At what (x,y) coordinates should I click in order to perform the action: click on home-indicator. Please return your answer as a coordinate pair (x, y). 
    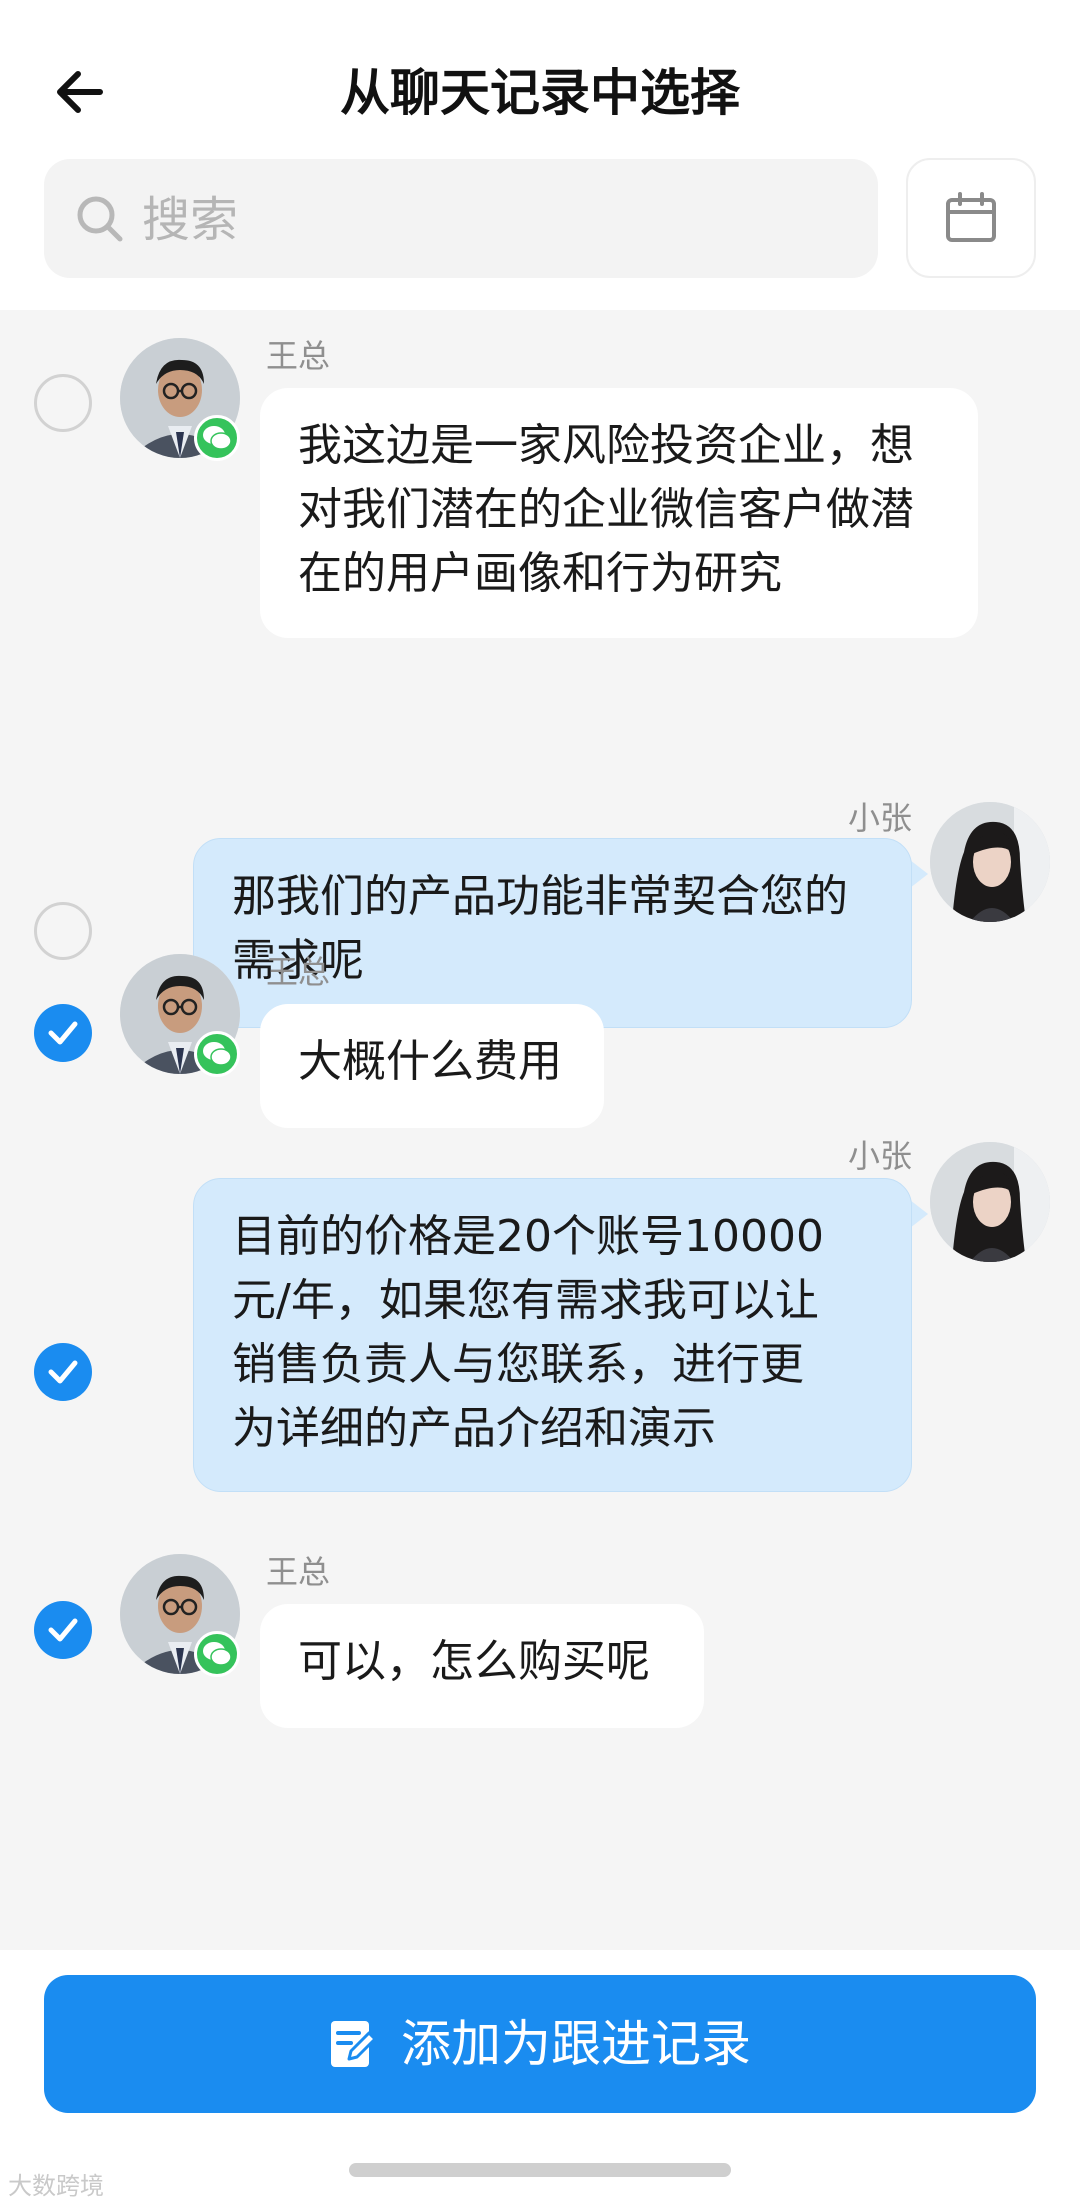
    Looking at the image, I should click on (540, 2170).